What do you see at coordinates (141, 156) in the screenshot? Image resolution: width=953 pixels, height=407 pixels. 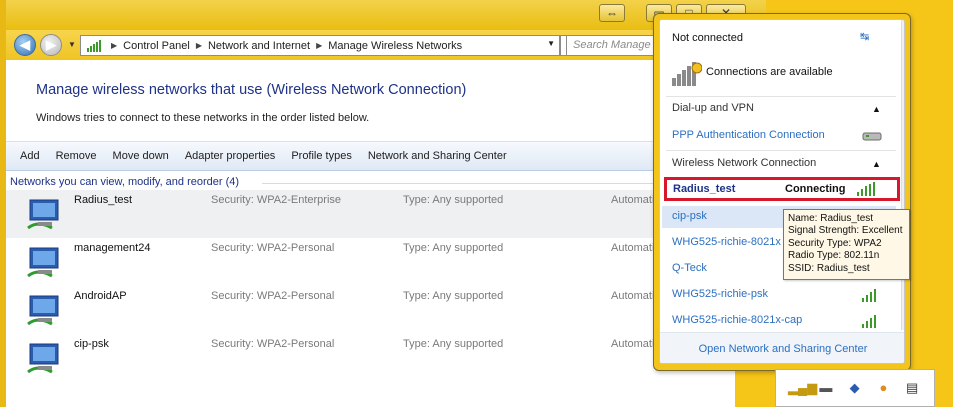 I see `move-down-button: Move down` at bounding box center [141, 156].